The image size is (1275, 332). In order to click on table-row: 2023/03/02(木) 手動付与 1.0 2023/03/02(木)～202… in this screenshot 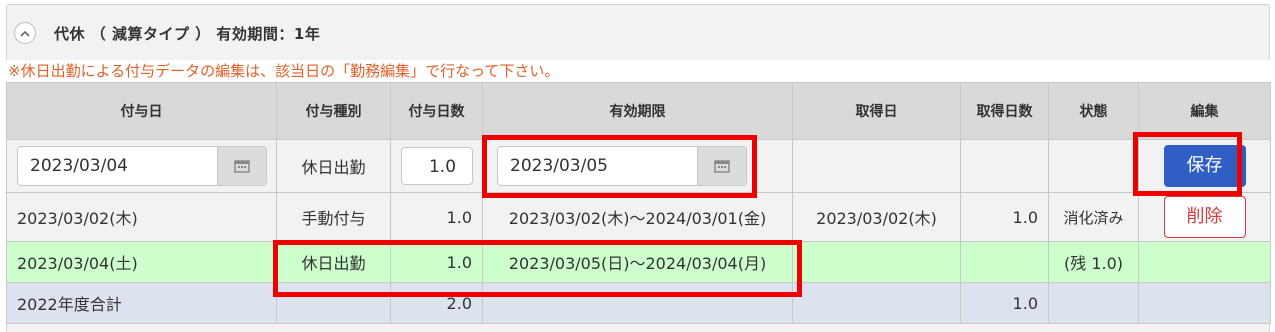, I will do `click(638, 217)`.